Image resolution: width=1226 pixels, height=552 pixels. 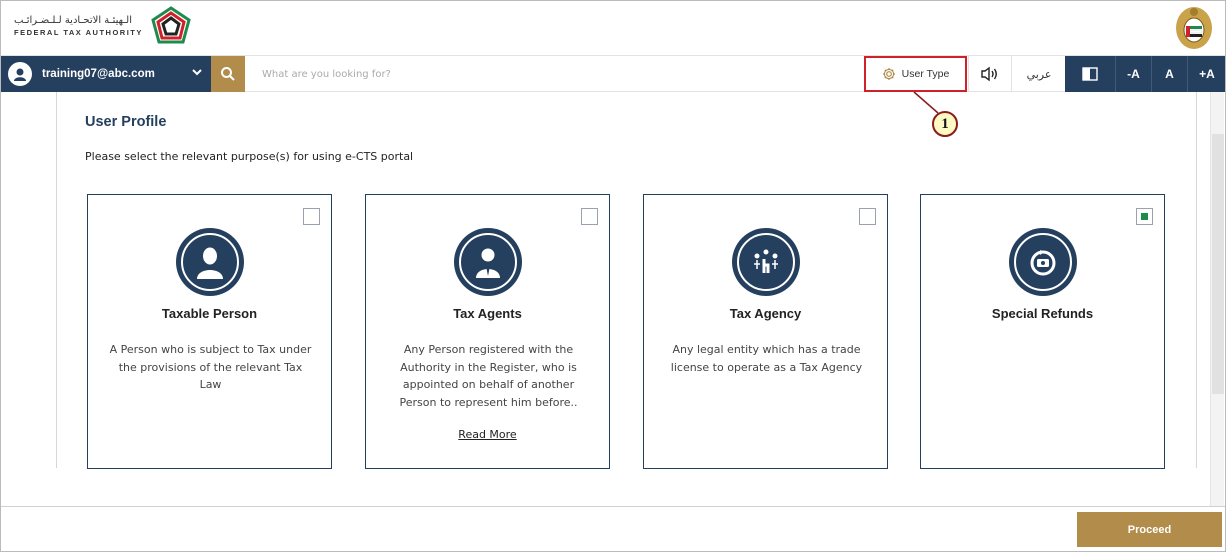 I want to click on proceed-button: Proceed, so click(x=1149, y=529).